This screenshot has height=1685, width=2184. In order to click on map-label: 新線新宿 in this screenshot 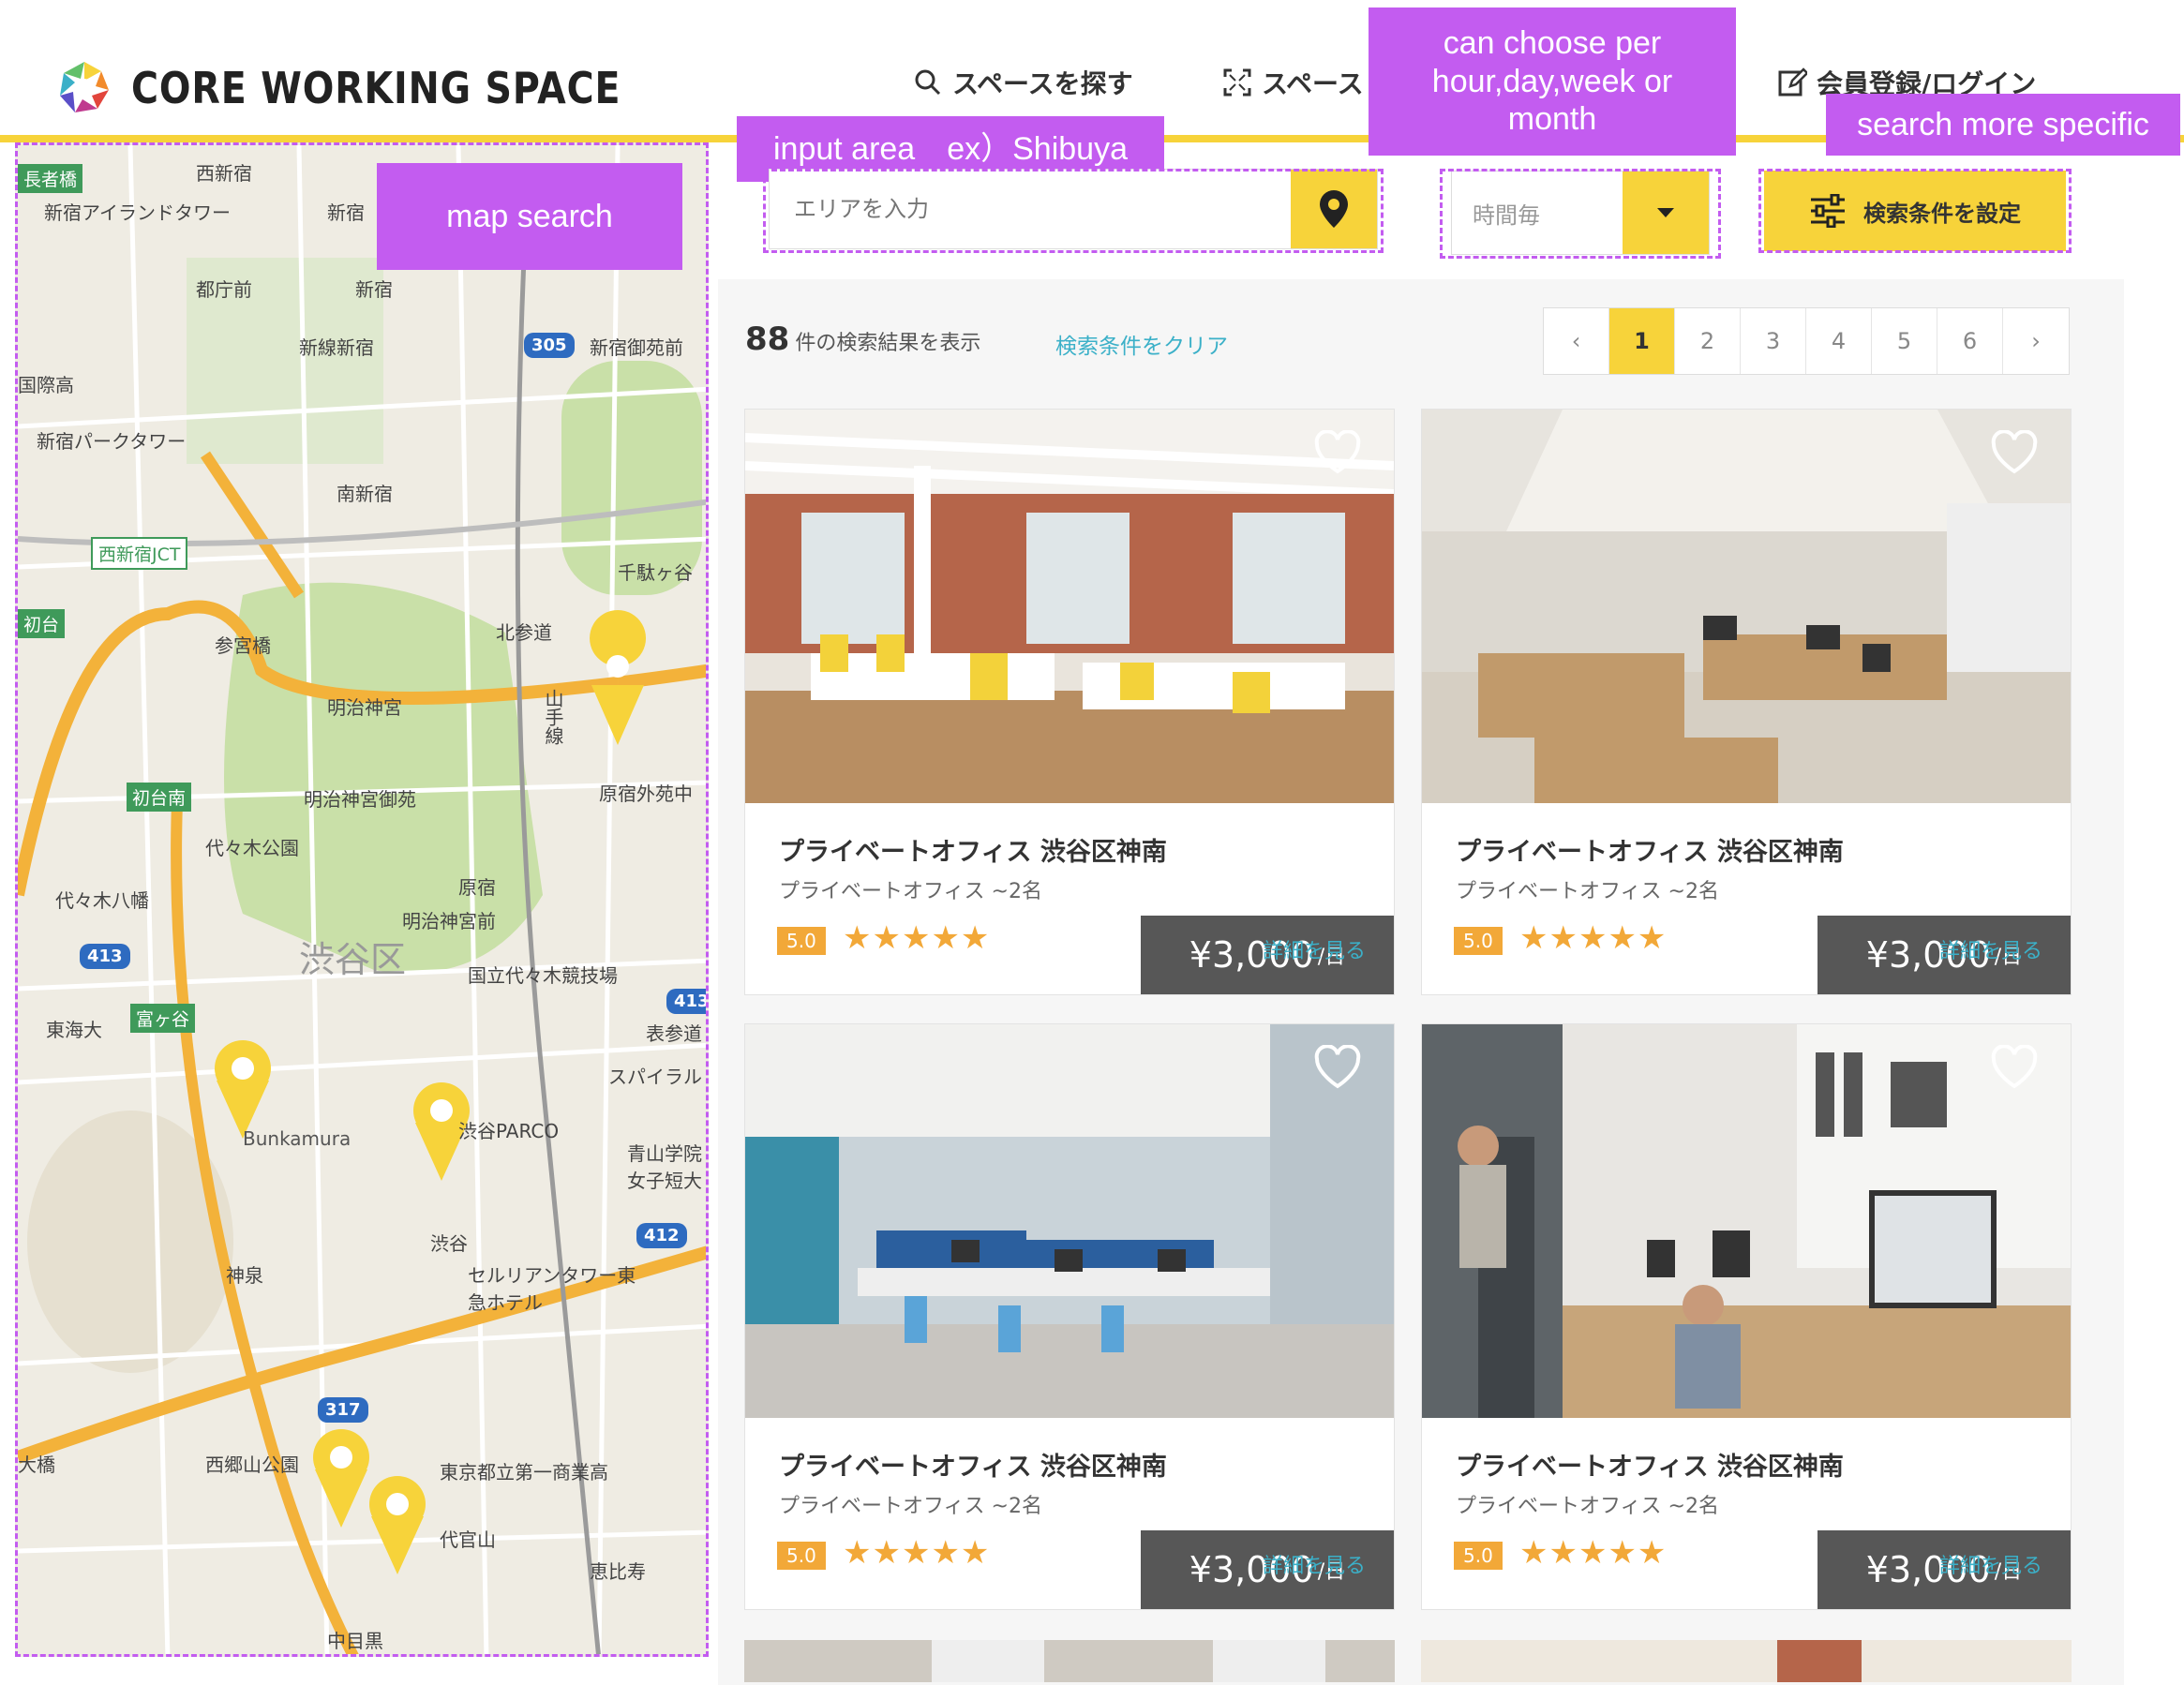, I will do `click(337, 347)`.